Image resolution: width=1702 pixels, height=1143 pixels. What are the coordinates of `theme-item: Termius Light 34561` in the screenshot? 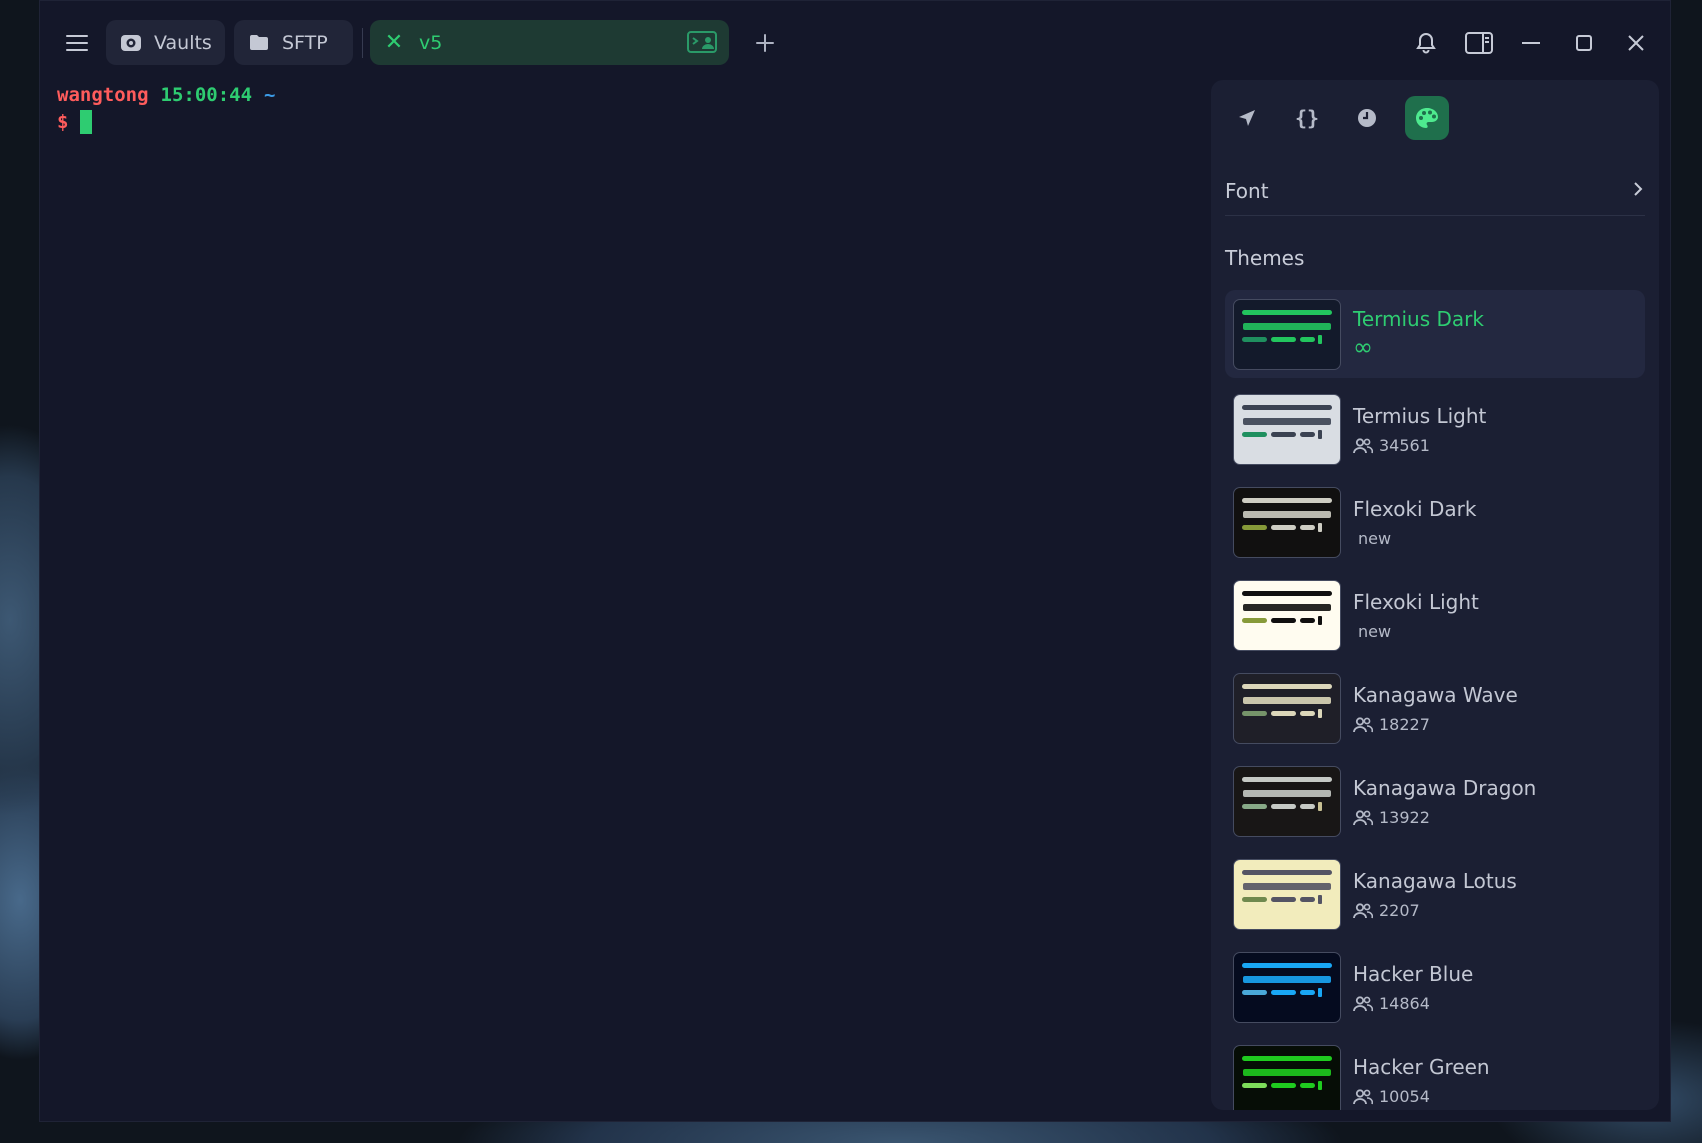 It's located at (1435, 429).